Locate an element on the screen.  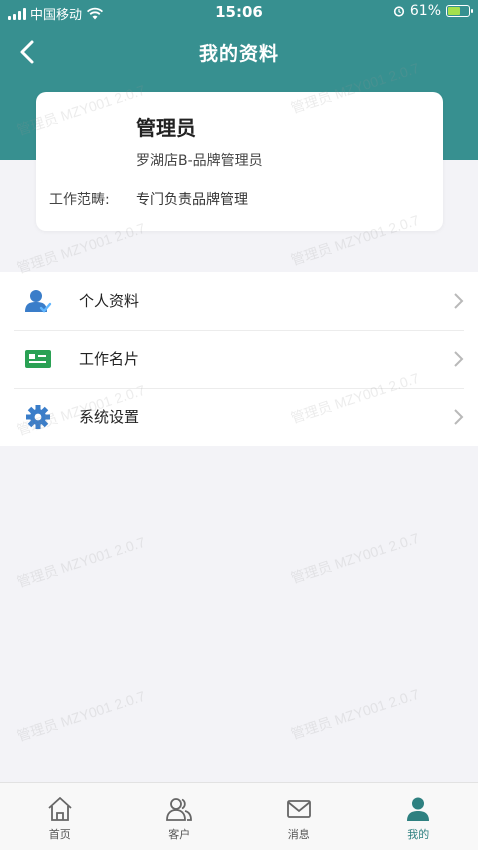
page-title: 我的资料 is located at coordinates (238, 54).